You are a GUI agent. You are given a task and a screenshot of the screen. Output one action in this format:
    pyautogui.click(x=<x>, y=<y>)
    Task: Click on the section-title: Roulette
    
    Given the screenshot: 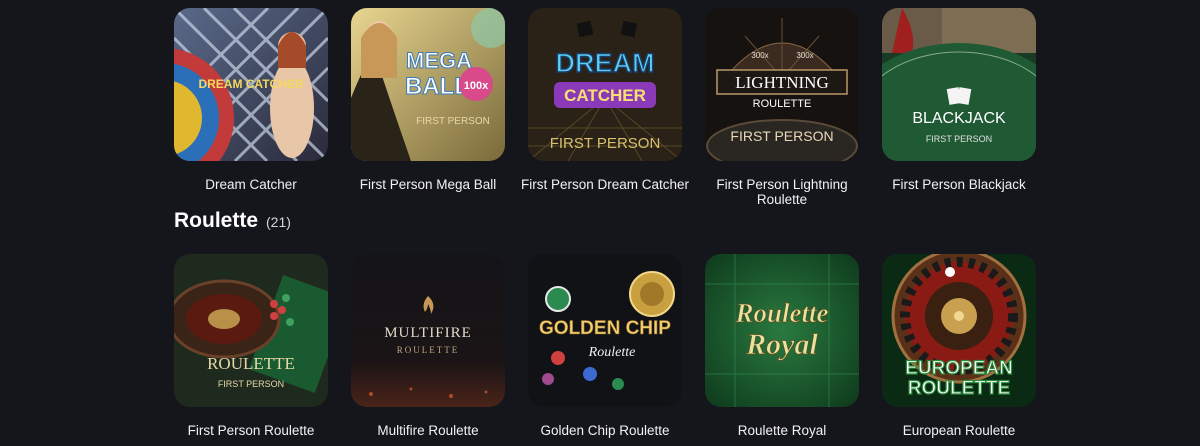 What is the action you would take?
    pyautogui.click(x=216, y=221)
    